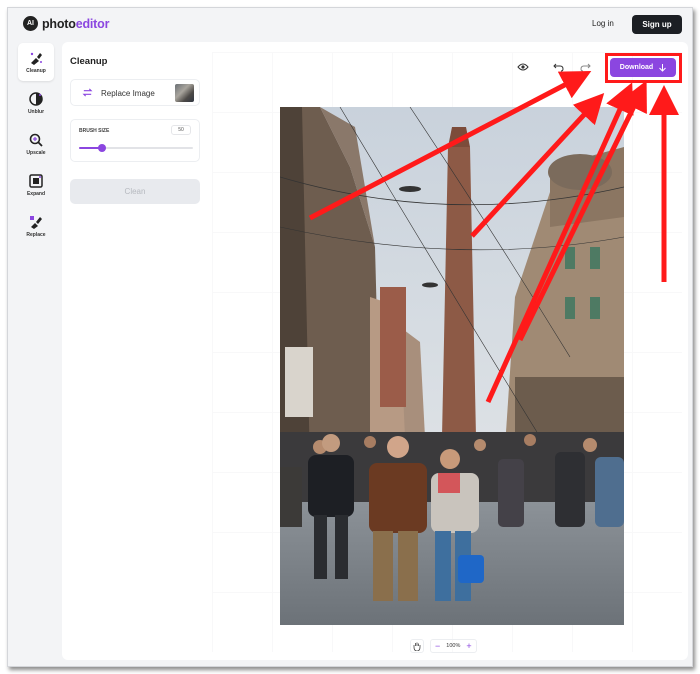 The width and height of the screenshot is (700, 674). Describe the element at coordinates (36, 235) in the screenshot. I see `sidebar-item-label: Replace` at that location.